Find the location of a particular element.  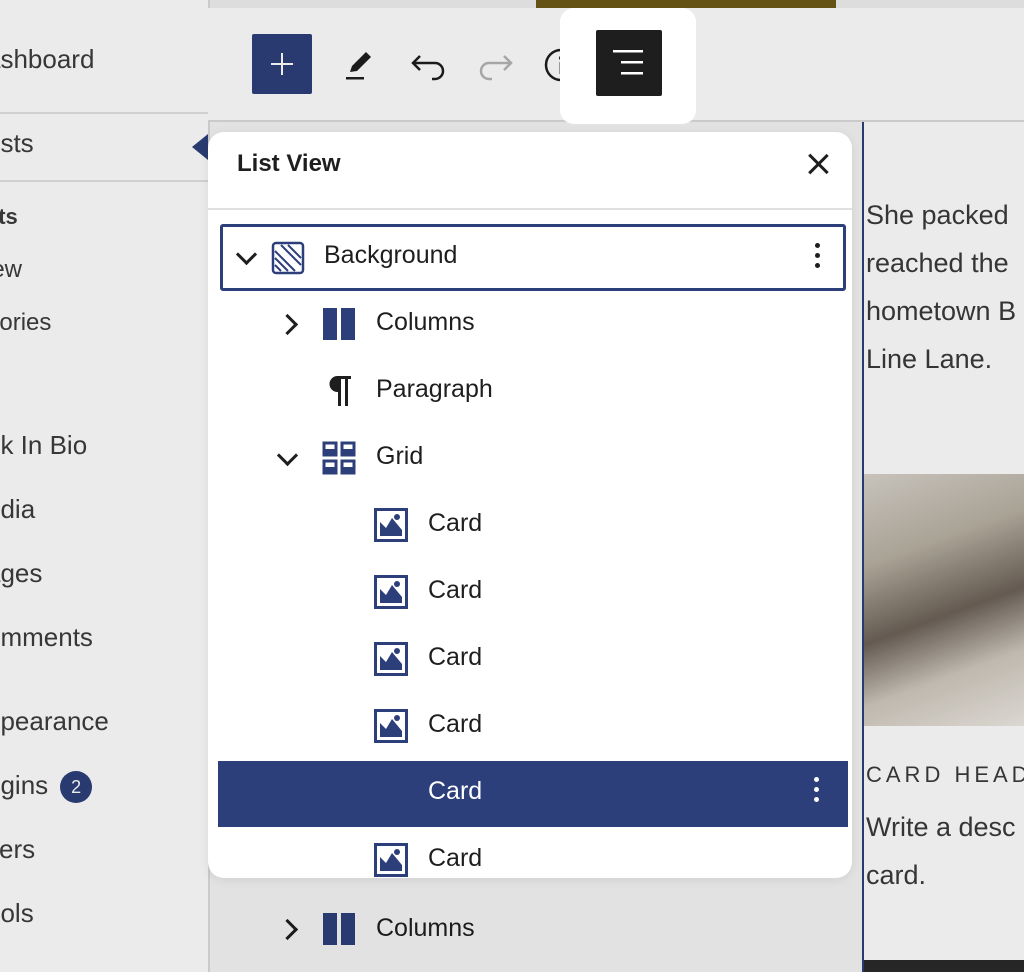

chevron-right-icon is located at coordinates (287, 324).